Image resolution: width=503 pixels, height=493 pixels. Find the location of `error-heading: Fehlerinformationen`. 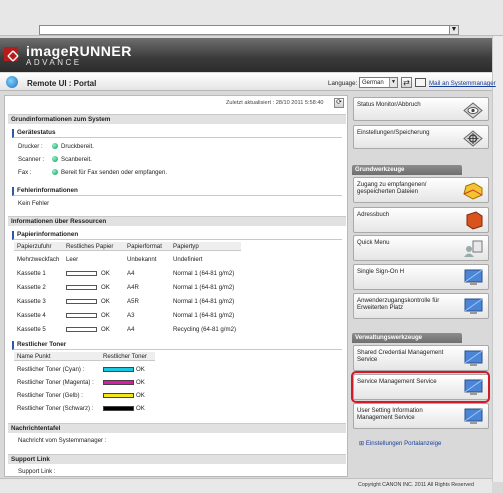

error-heading: Fehlerinformationen is located at coordinates (177, 191).